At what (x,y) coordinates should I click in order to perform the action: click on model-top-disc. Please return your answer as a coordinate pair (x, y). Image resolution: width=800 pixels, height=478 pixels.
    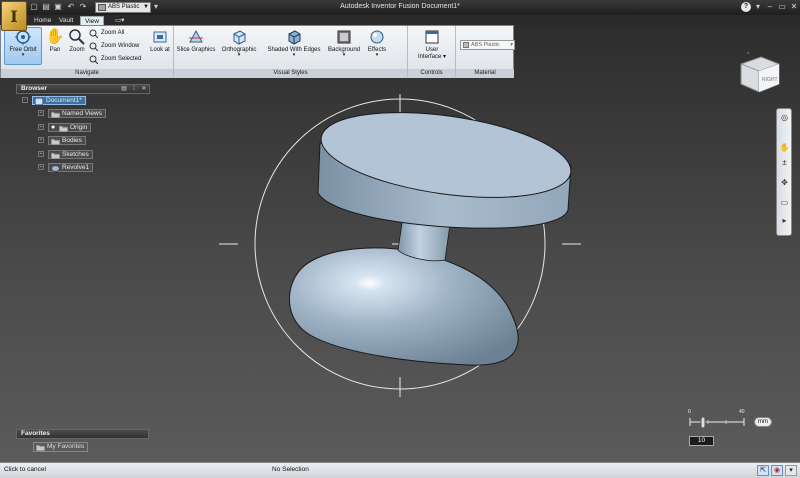
    Looking at the image, I should click on (444, 170).